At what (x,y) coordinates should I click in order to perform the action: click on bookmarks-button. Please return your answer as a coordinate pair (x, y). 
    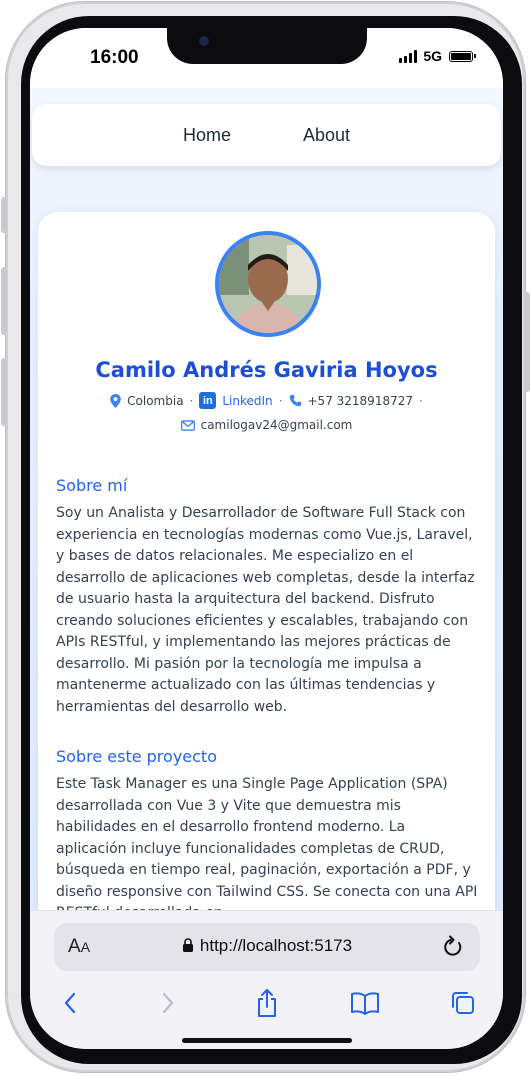
    Looking at the image, I should click on (365, 1003).